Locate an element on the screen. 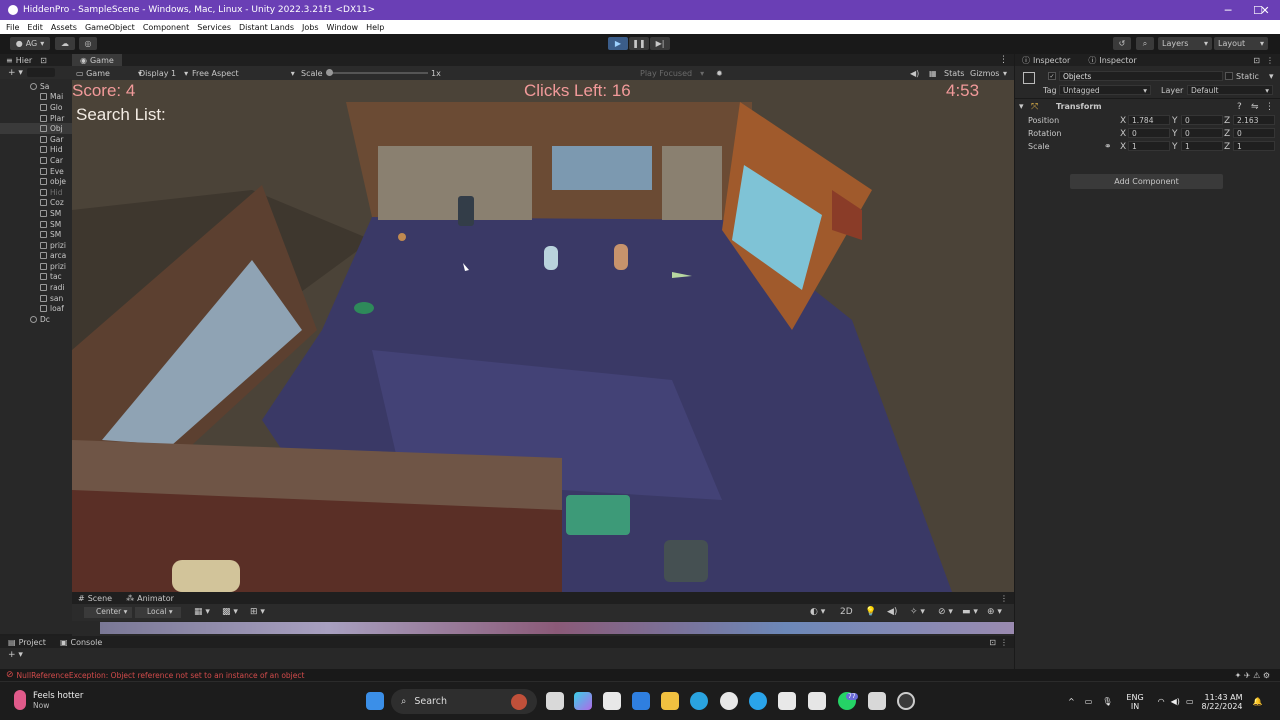 This screenshot has width=1280, height=720. store-icon is located at coordinates (612, 701).